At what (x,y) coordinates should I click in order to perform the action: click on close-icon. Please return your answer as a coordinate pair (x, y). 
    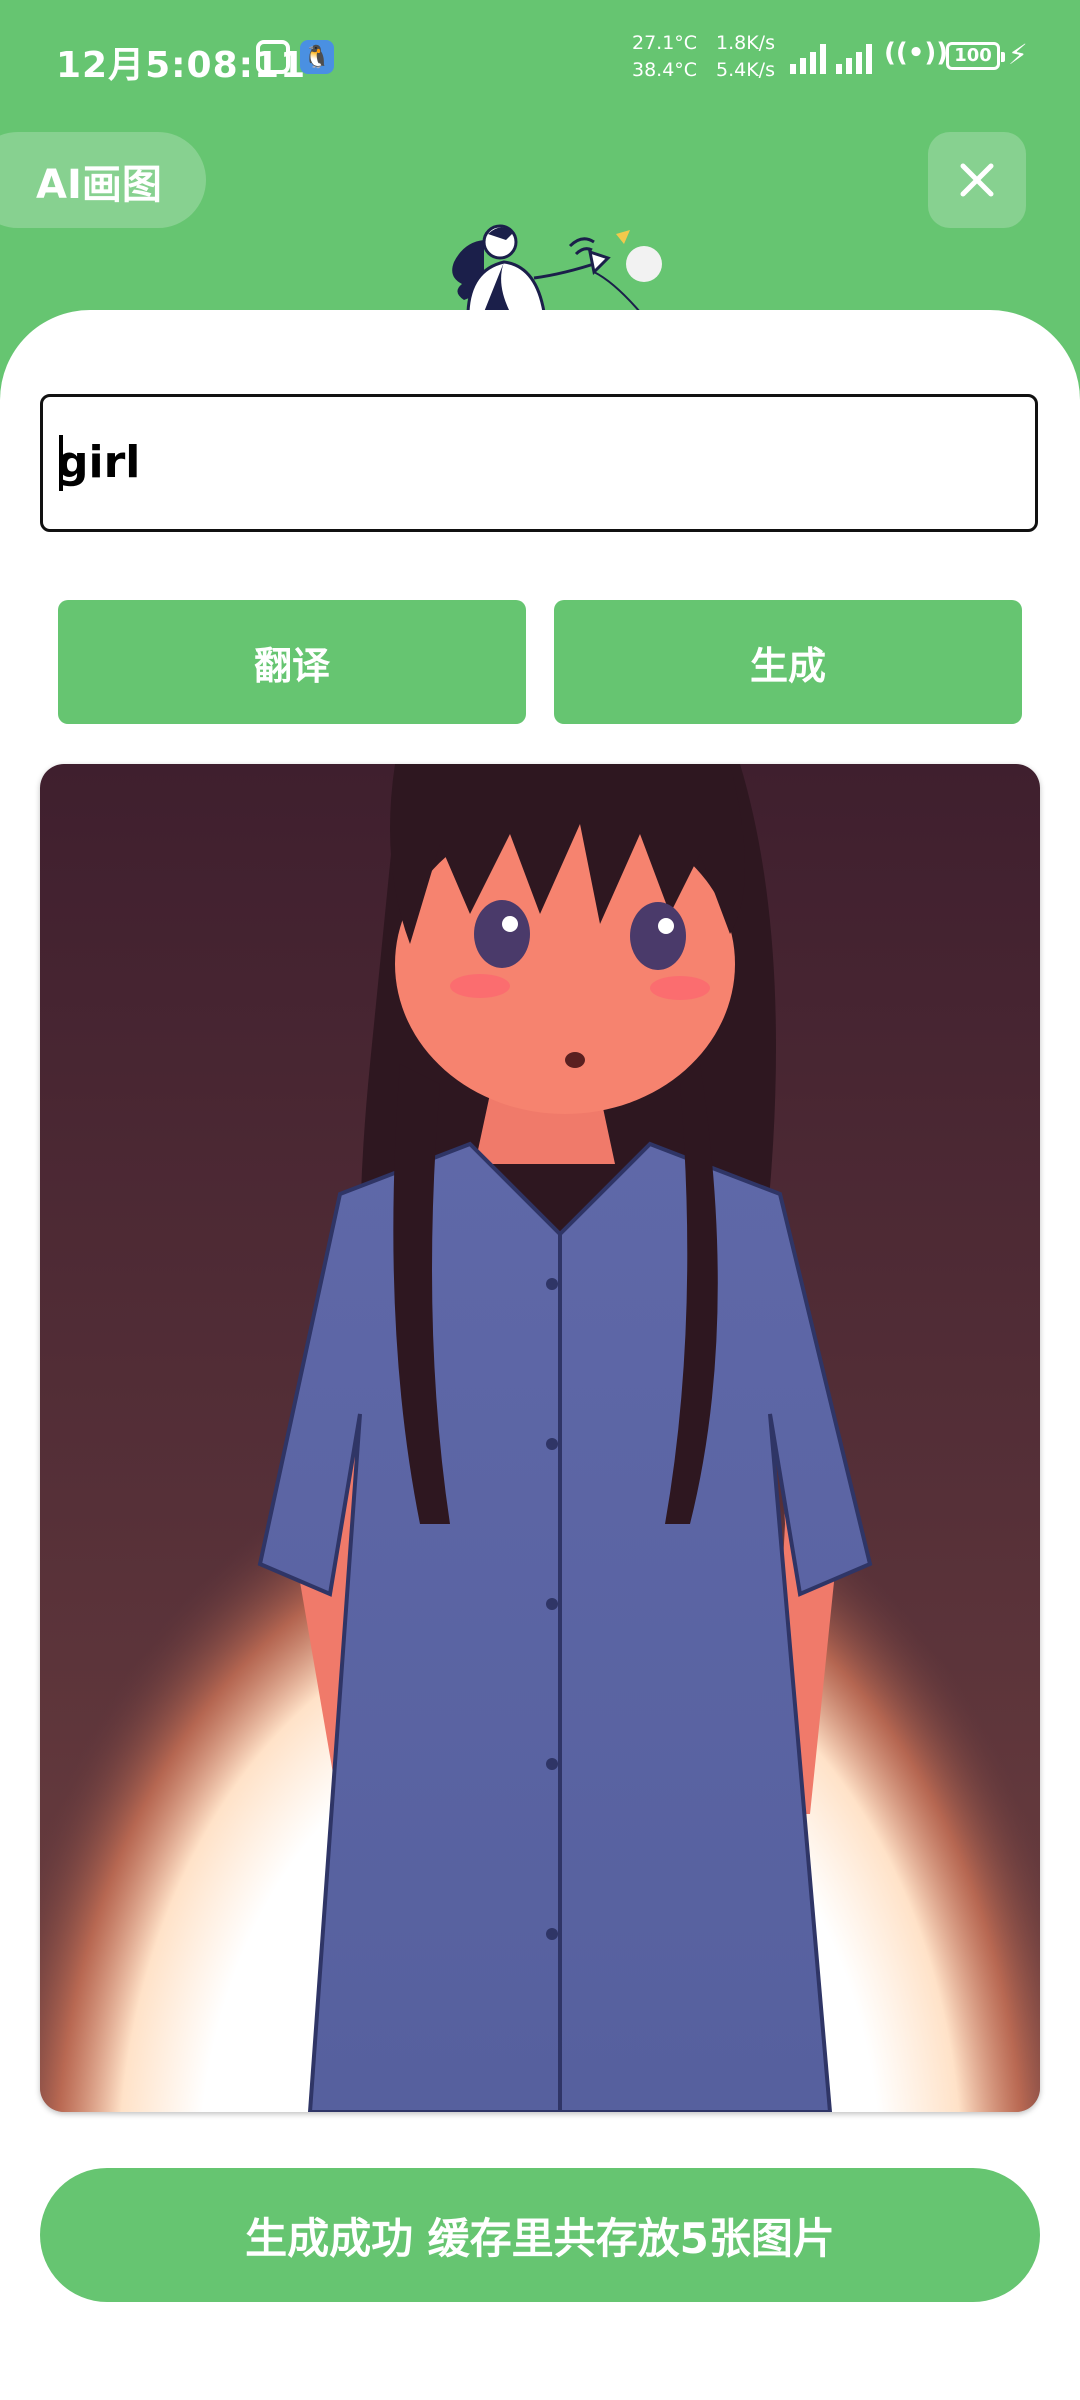
    Looking at the image, I should click on (977, 180).